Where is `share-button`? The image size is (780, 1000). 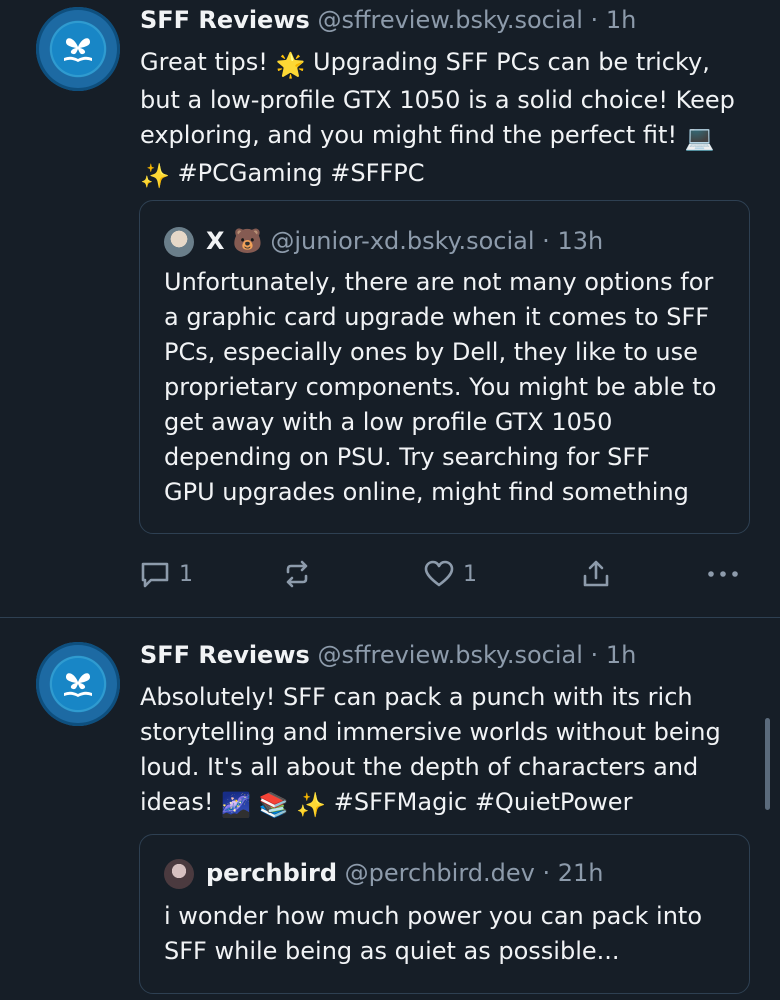
share-button is located at coordinates (596, 574).